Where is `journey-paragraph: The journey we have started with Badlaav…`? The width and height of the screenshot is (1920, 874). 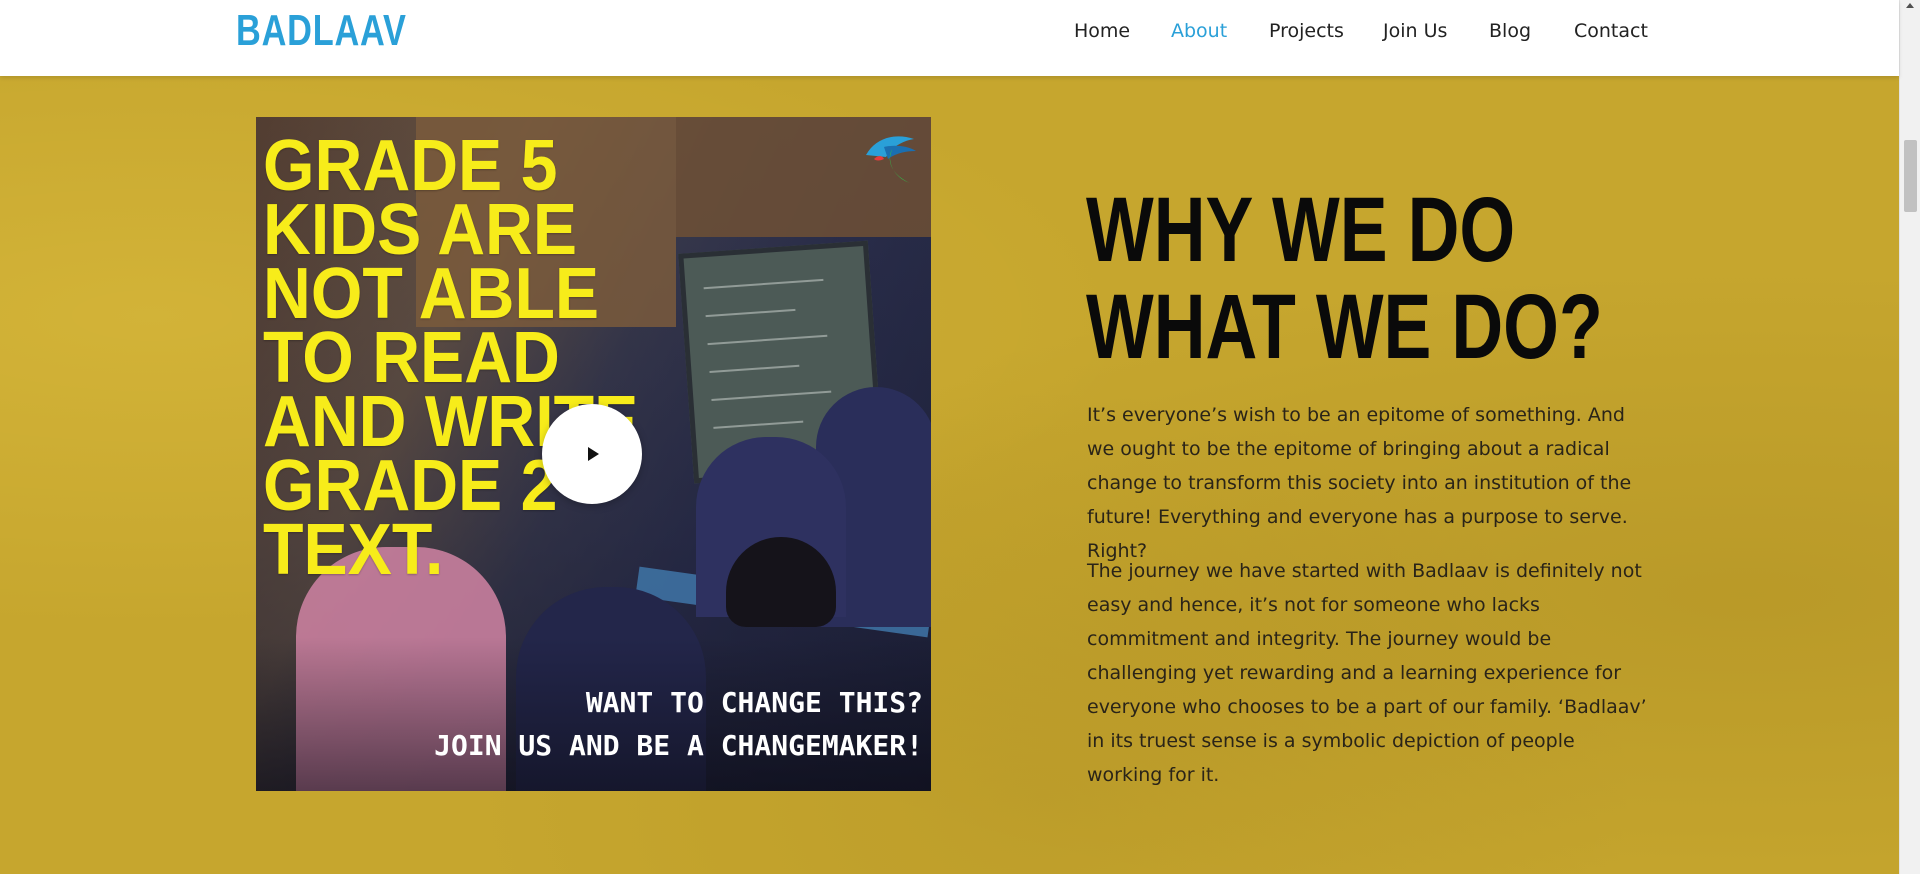 journey-paragraph: The journey we have started with Badlaav… is located at coordinates (1367, 673).